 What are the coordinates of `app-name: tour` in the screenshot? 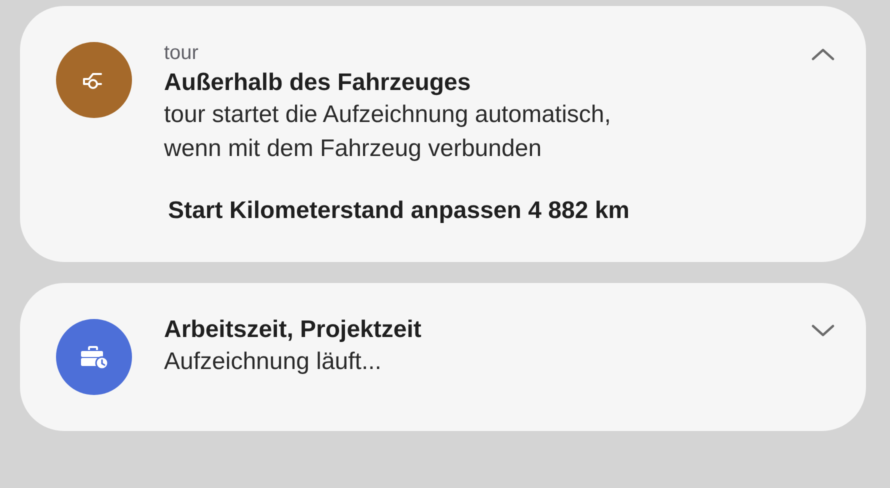 It's located at (182, 53).